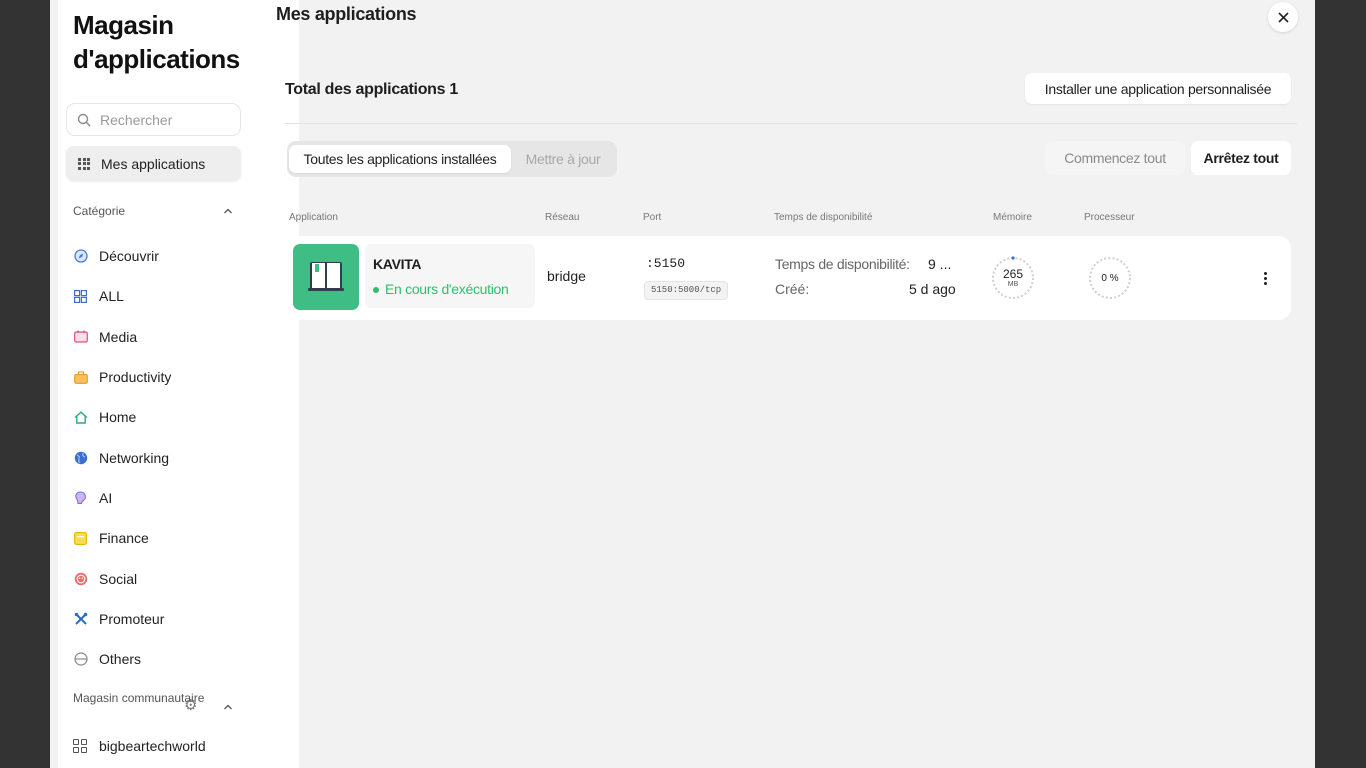 This screenshot has height=768, width=1366. I want to click on sidebar-item-all: ALL, so click(158, 296).